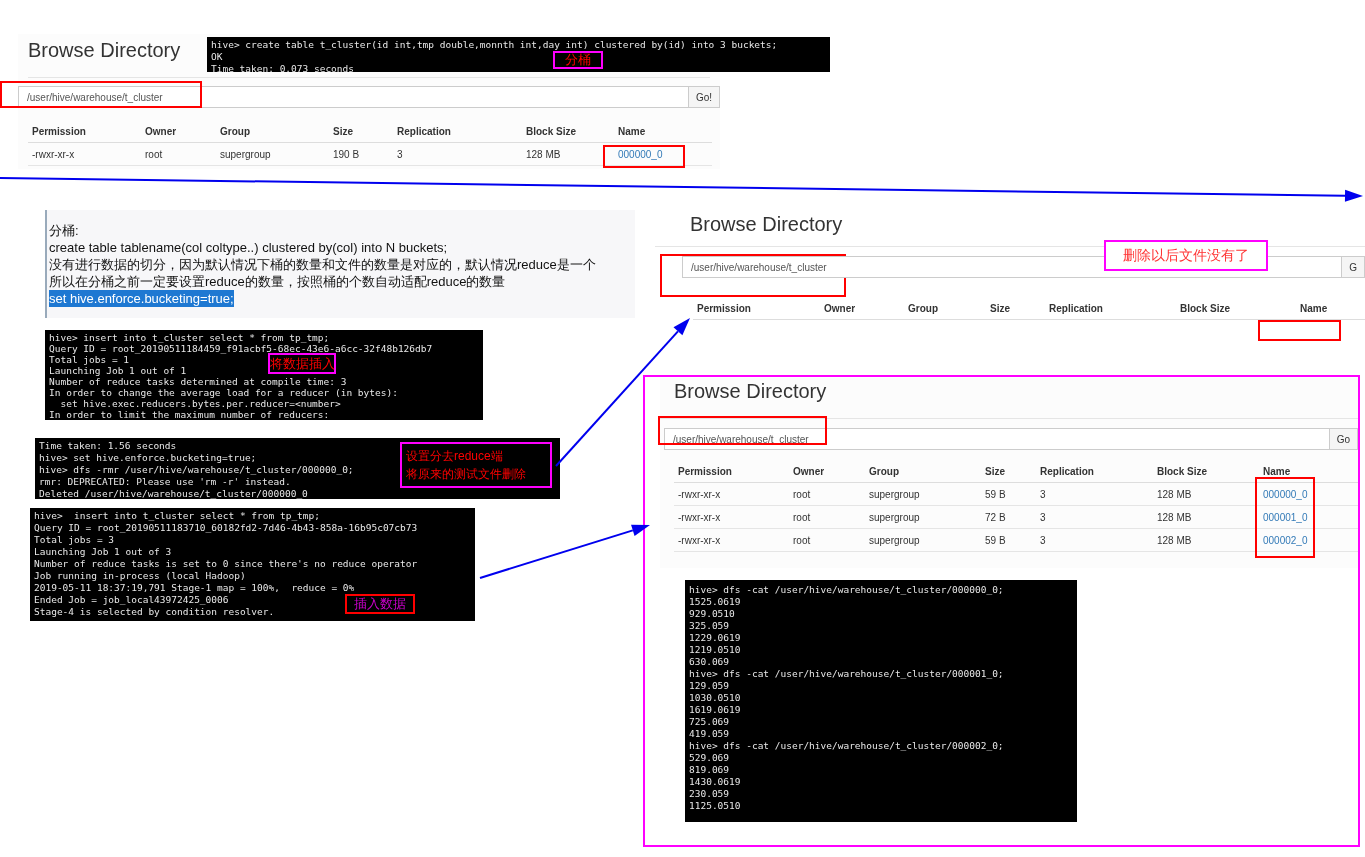 This screenshot has width=1365, height=857. What do you see at coordinates (1353, 267) in the screenshot?
I see `go-button: G` at bounding box center [1353, 267].